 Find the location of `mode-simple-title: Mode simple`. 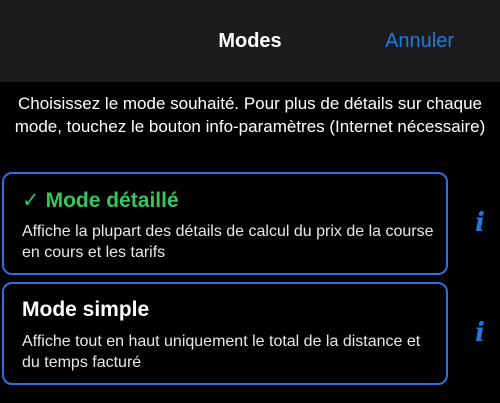

mode-simple-title: Mode simple is located at coordinates (85, 310).